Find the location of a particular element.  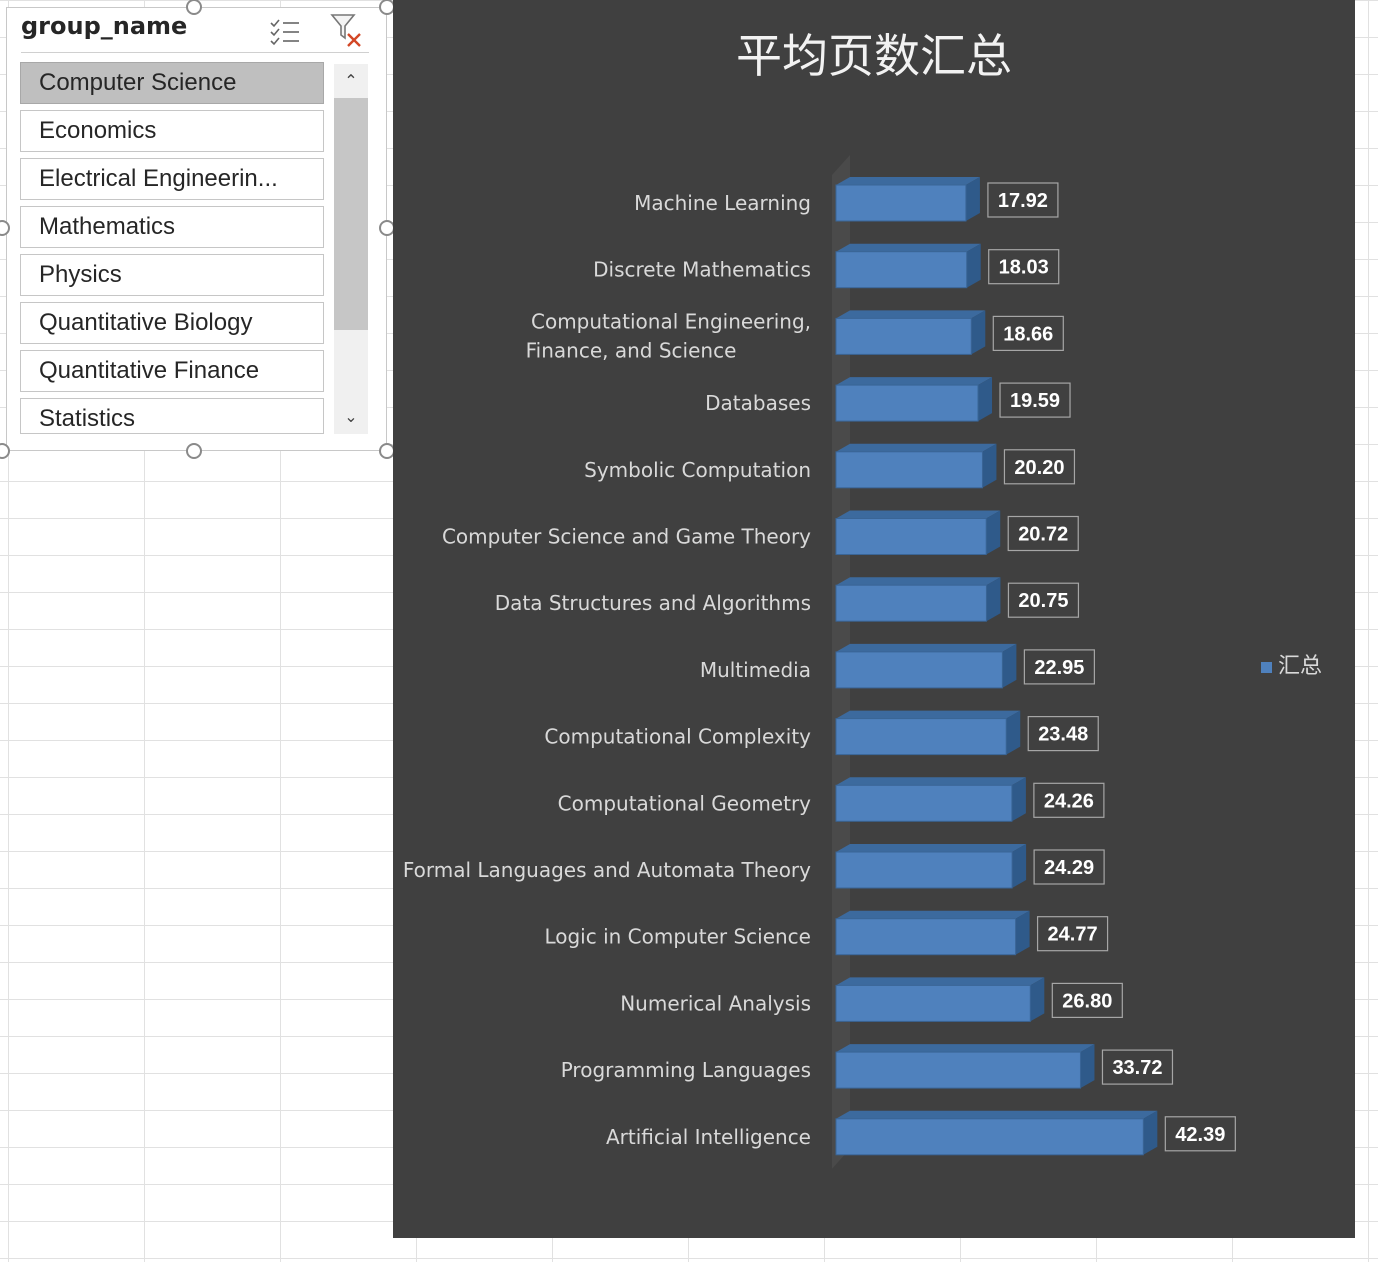

data-label: 17.92 is located at coordinates (1023, 201).